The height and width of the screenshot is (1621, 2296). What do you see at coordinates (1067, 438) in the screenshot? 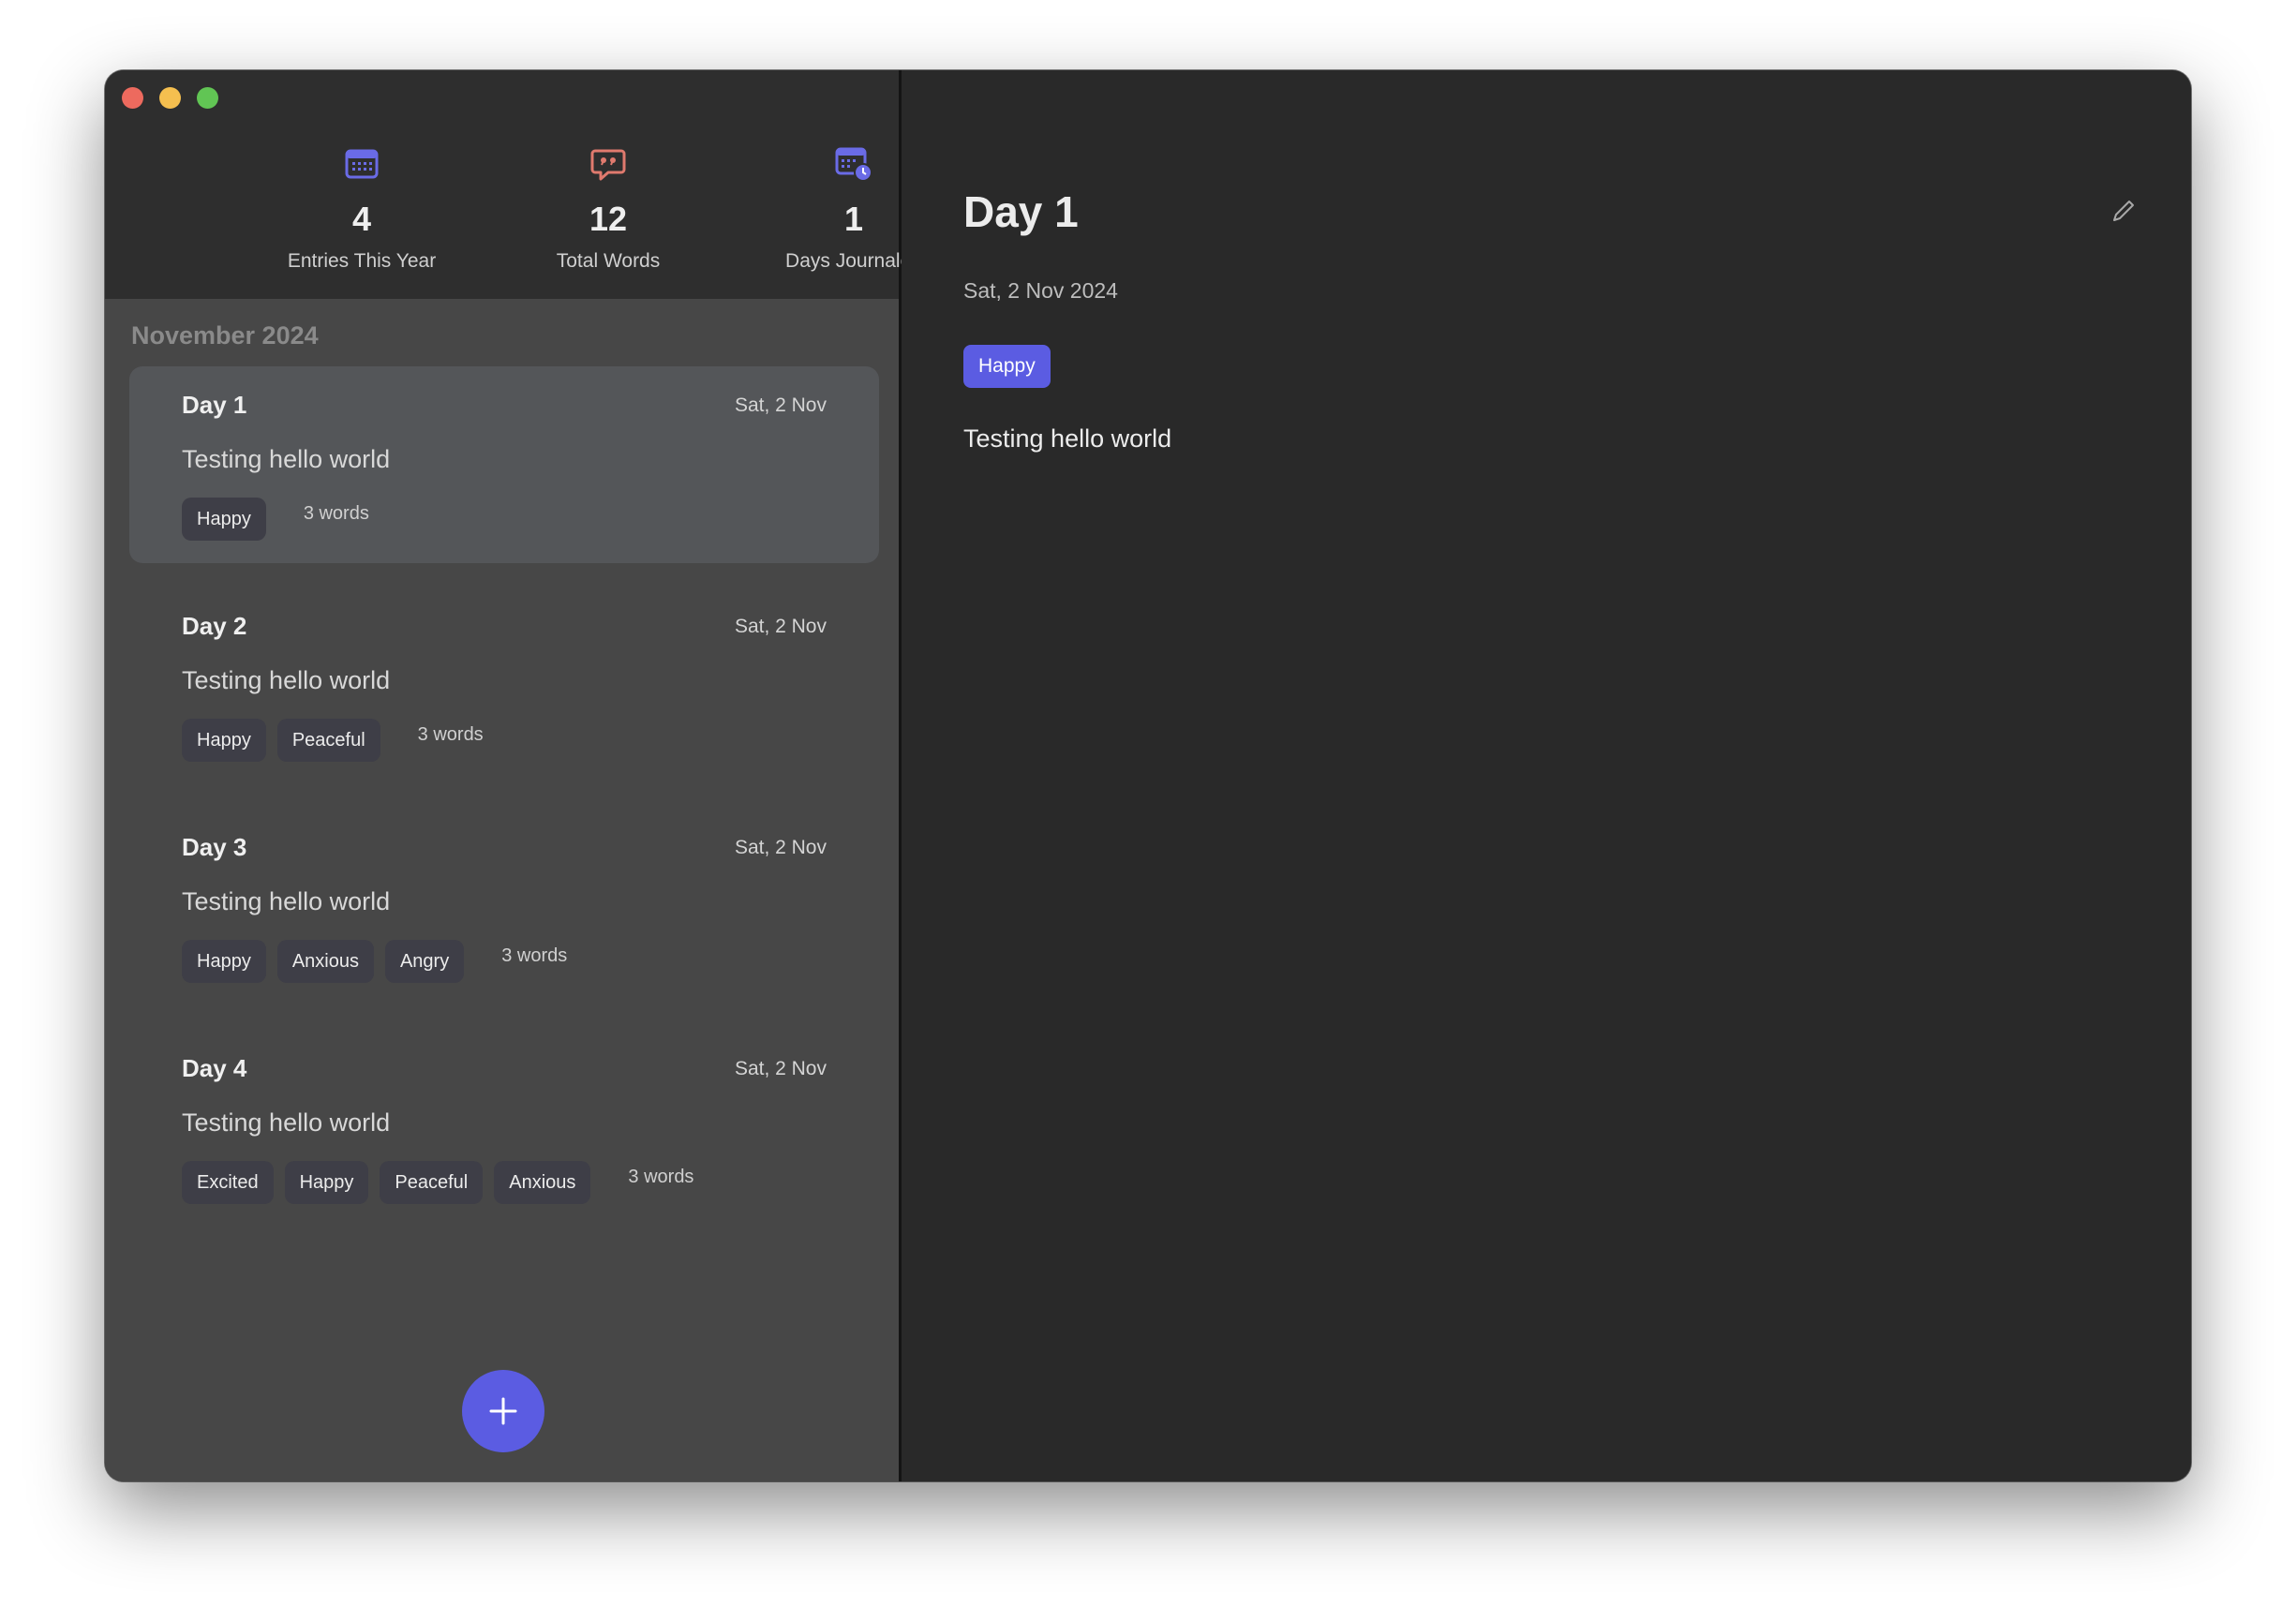
I see `detail-body-text: Testing hello world` at bounding box center [1067, 438].